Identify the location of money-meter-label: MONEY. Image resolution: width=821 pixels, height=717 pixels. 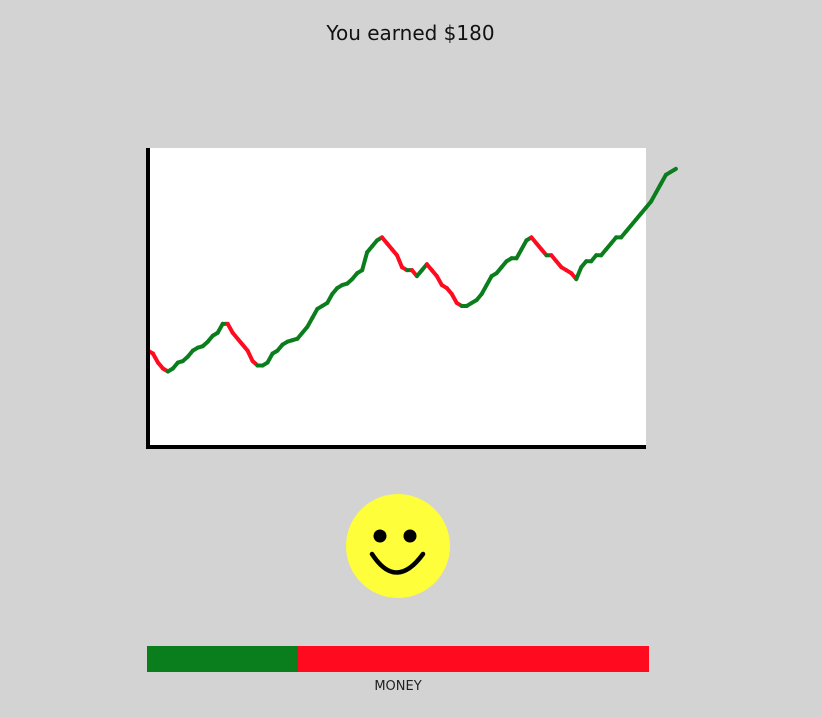
(398, 686).